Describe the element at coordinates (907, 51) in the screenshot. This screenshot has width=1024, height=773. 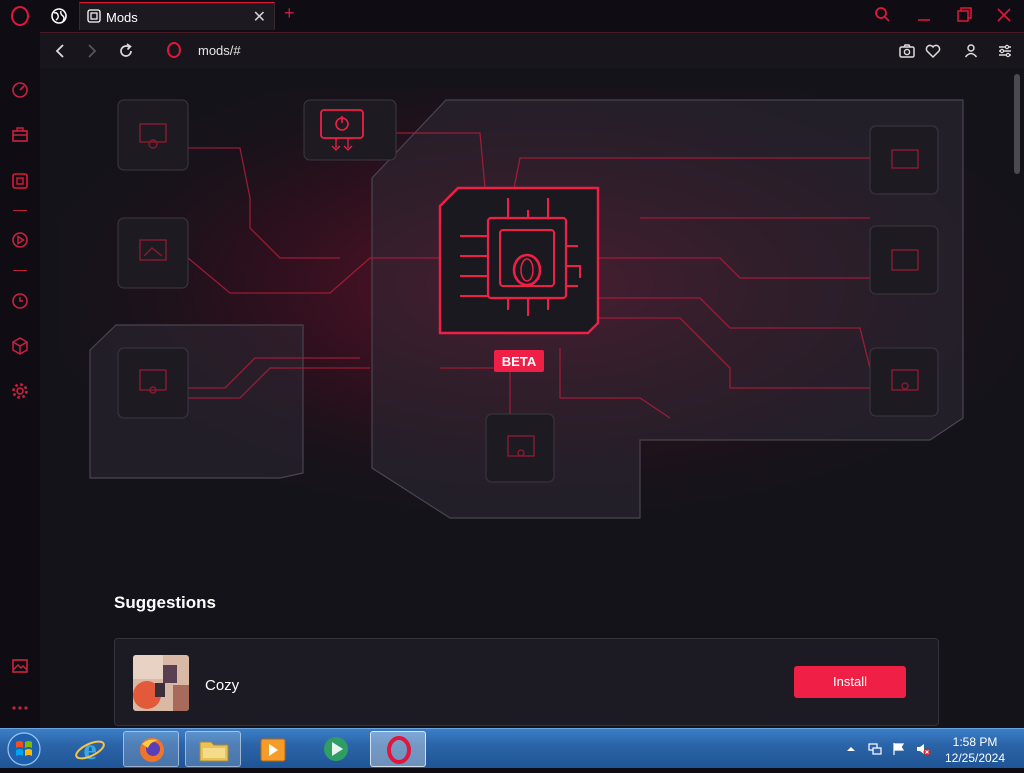
I see `snapshot-icon` at that location.